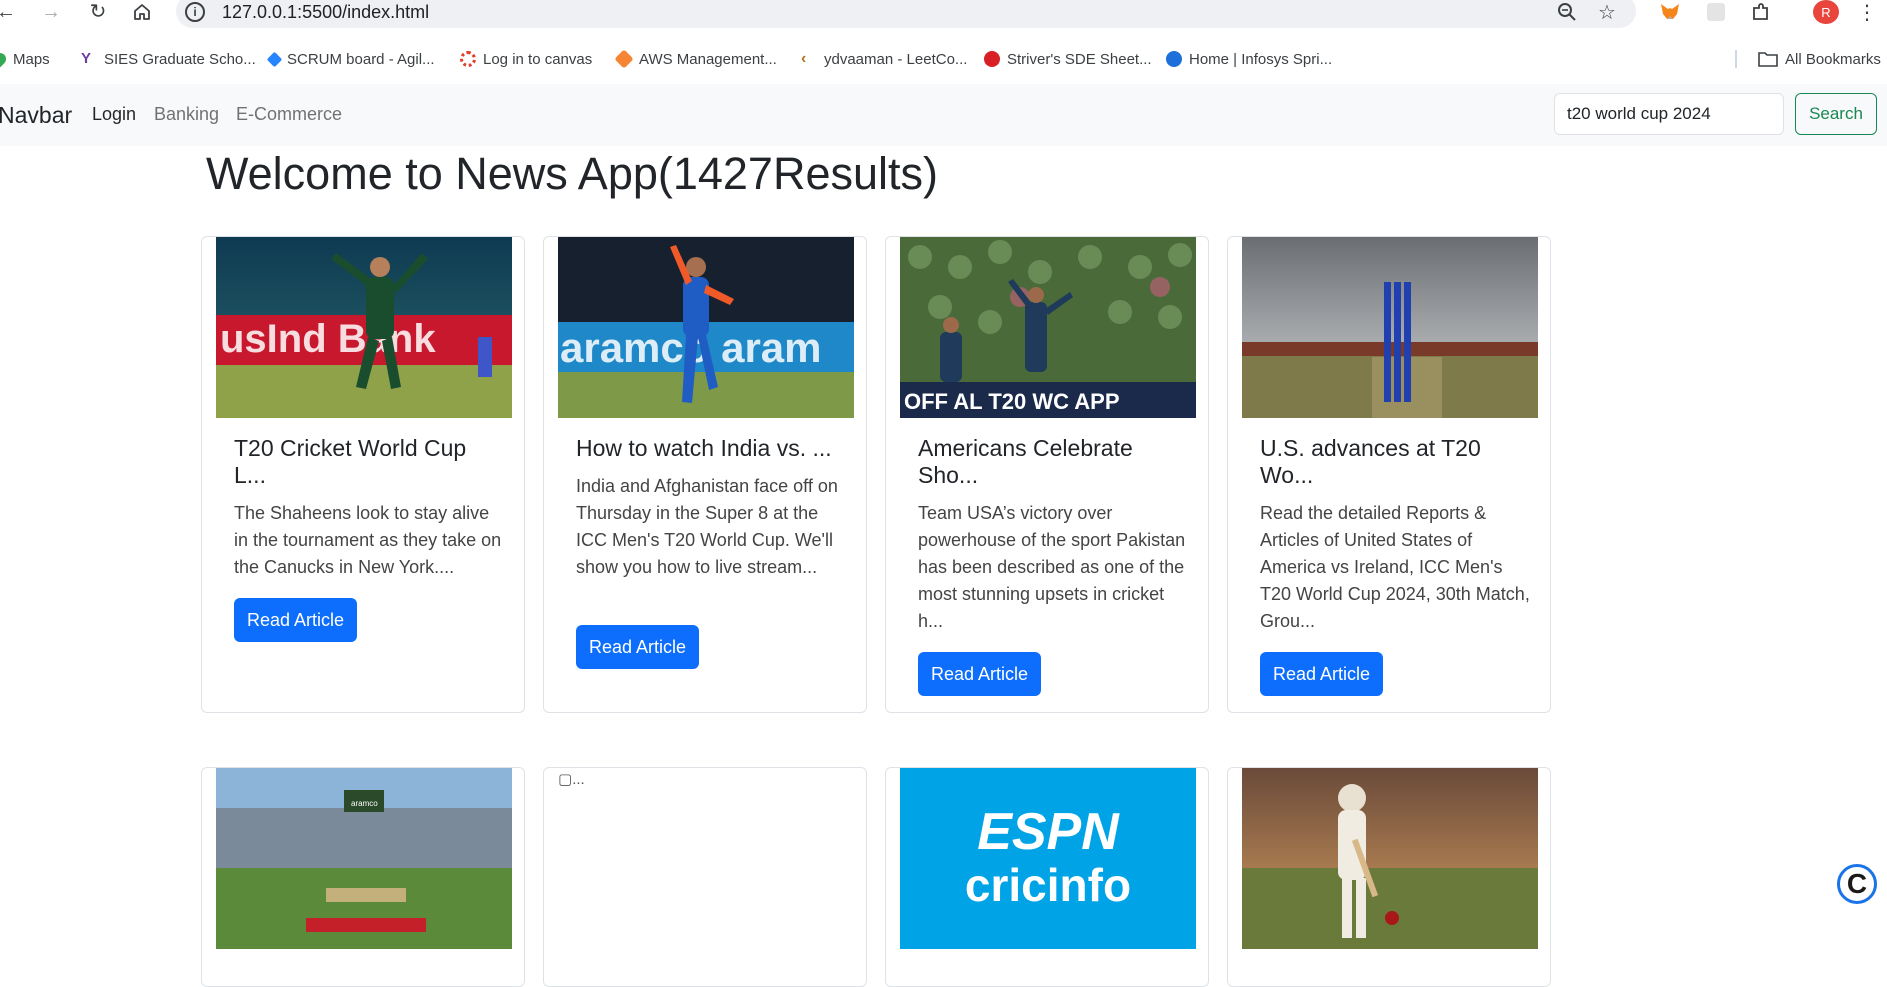 This screenshot has height=987, width=1887. What do you see at coordinates (1761, 12) in the screenshot?
I see `extensions-puzzle-icon` at bounding box center [1761, 12].